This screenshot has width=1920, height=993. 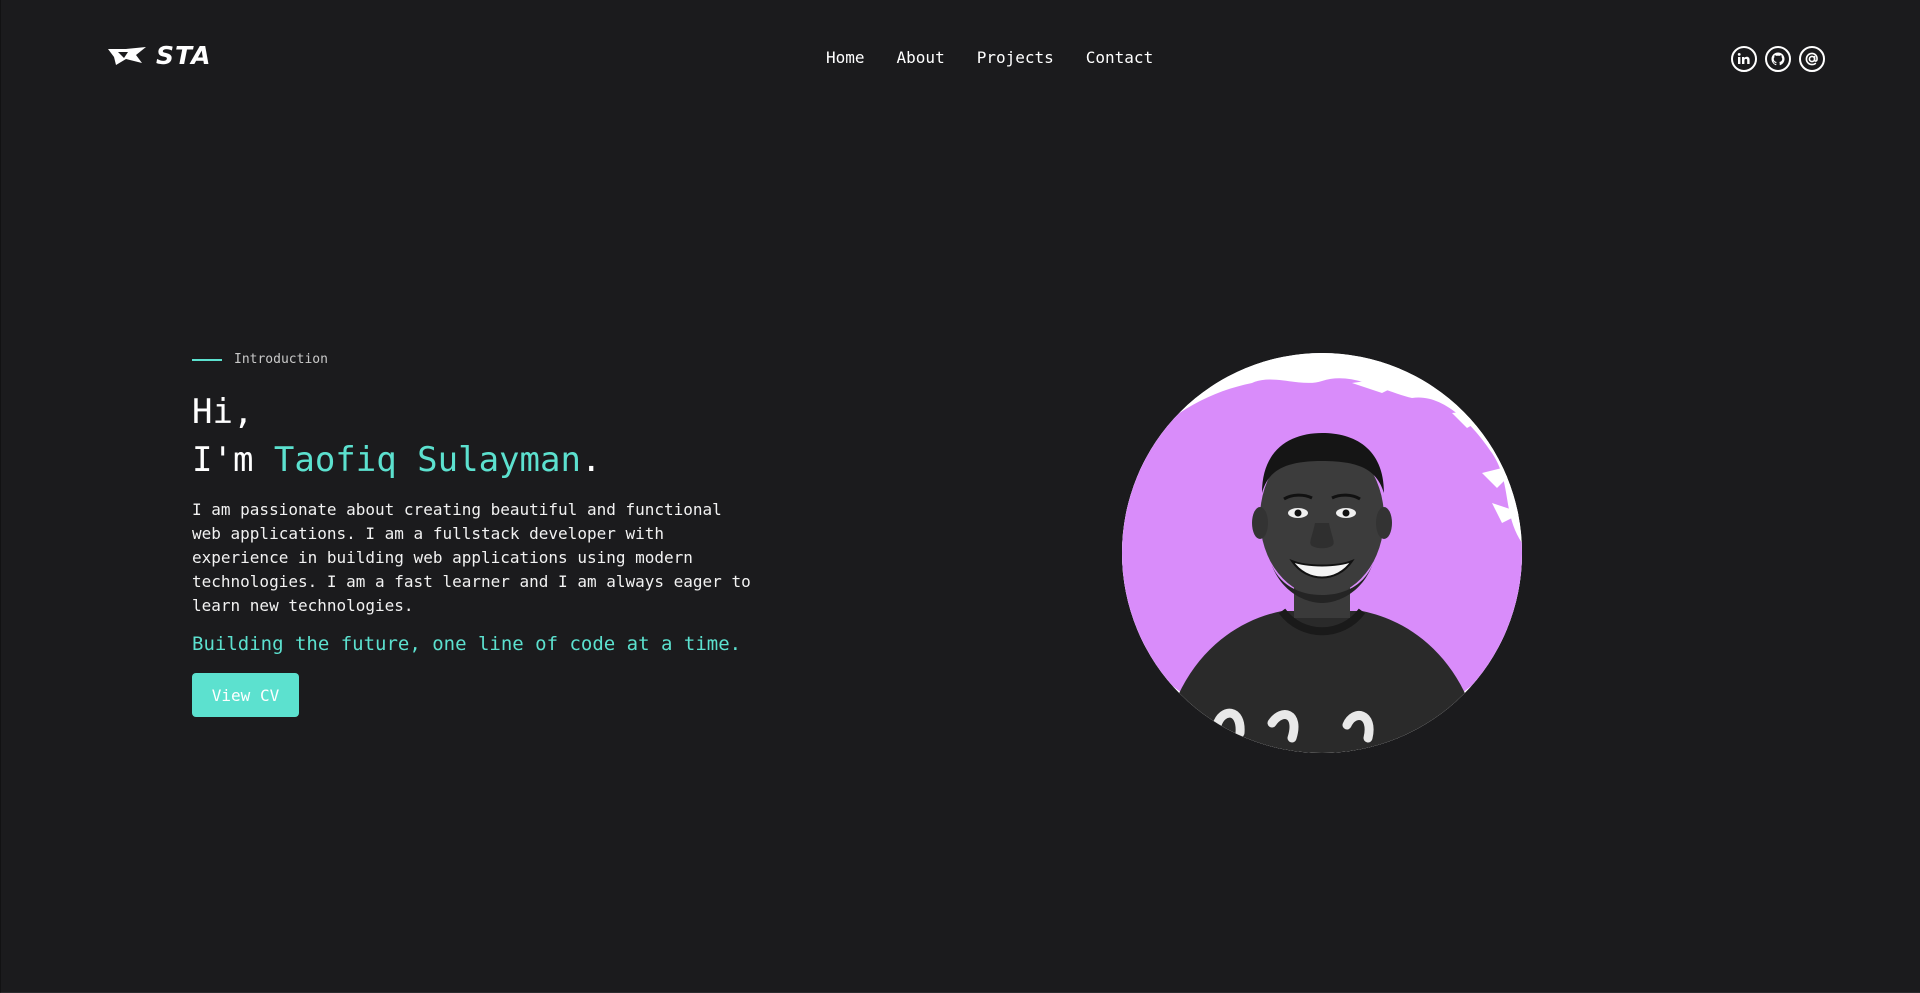 I want to click on hero-name: Taofiq Sulayman, so click(x=427, y=460).